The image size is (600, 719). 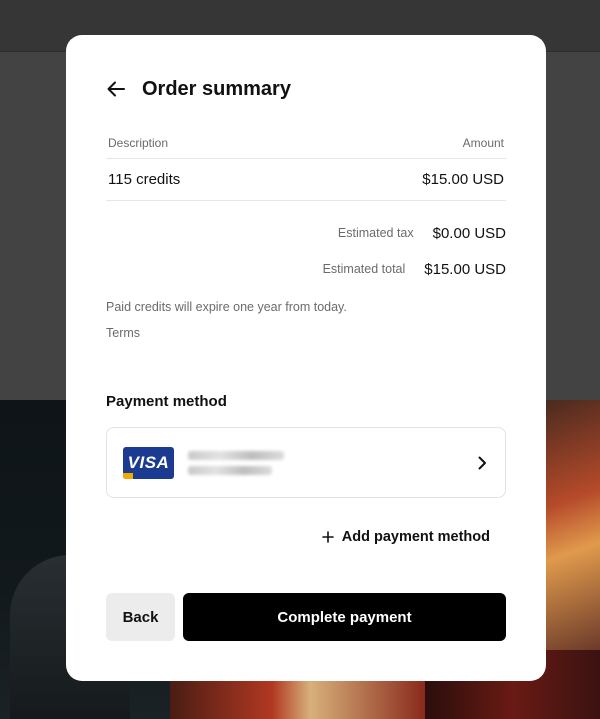 What do you see at coordinates (144, 179) in the screenshot?
I see `item-description: 115 credits` at bounding box center [144, 179].